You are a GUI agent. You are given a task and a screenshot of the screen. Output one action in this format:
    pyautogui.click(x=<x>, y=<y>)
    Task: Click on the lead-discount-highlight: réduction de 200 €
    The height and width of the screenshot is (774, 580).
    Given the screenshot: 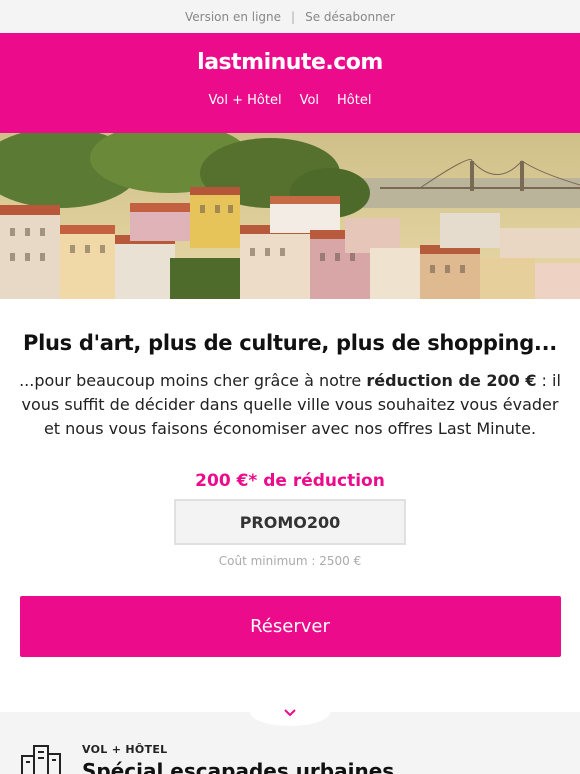 What is the action you would take?
    pyautogui.click(x=451, y=380)
    